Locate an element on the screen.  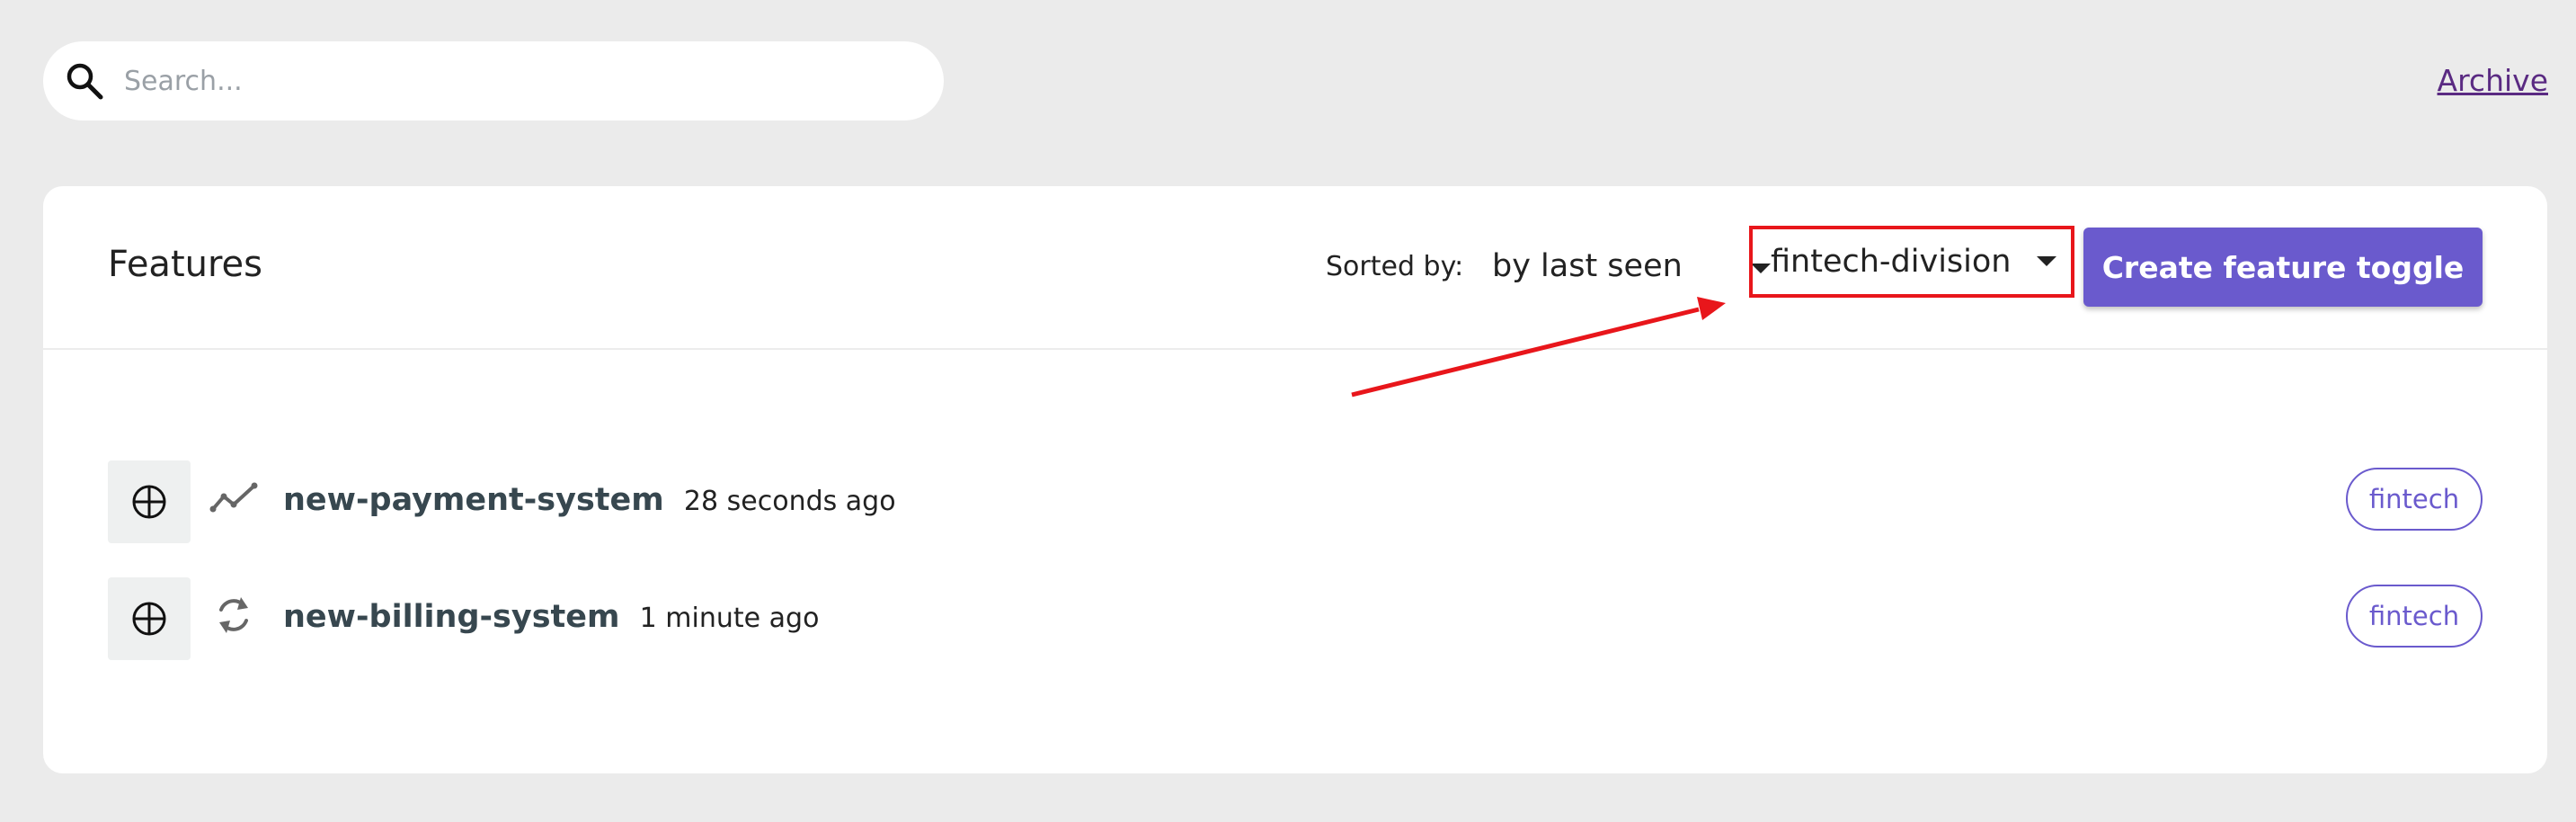
search-input is located at coordinates (519, 81).